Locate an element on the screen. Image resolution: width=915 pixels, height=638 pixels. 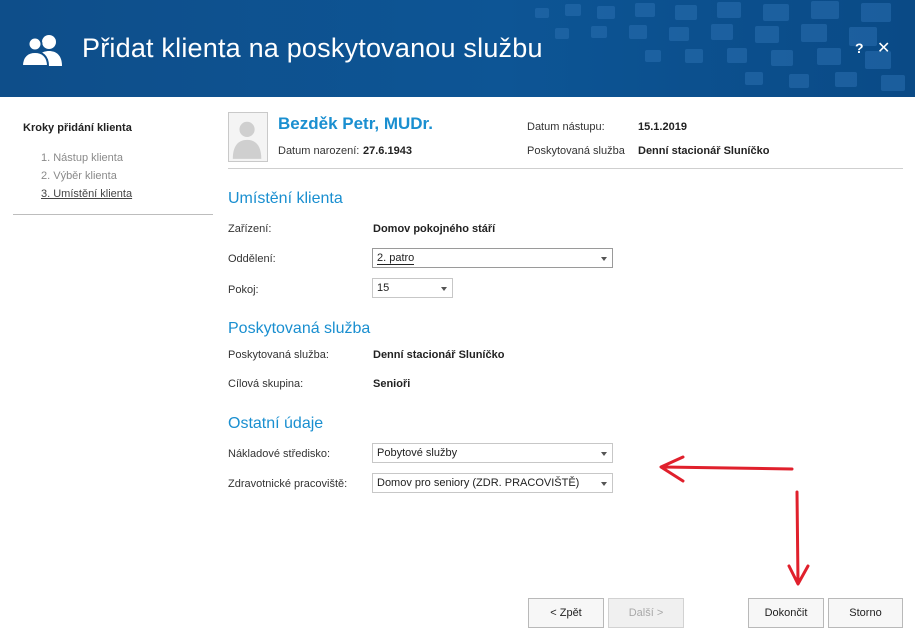
step-umisteni-klienta: 3. Umístění klienta is located at coordinates (86, 194).